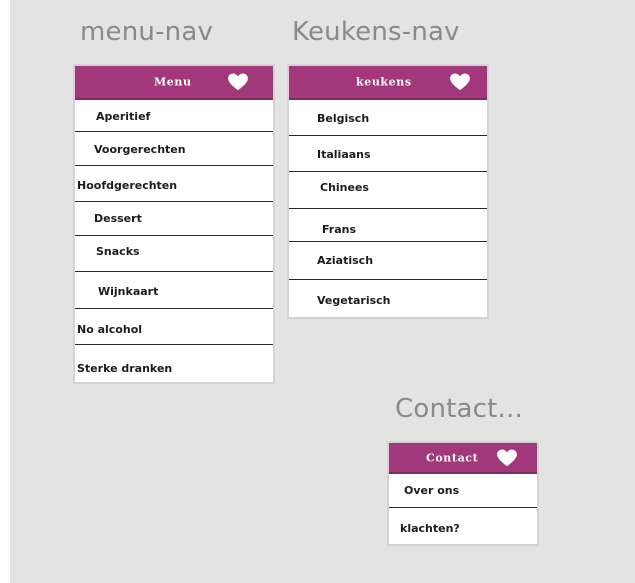 This screenshot has height=583, width=635. What do you see at coordinates (175, 329) in the screenshot?
I see `menu-item-no-alcohol: No alcohol` at bounding box center [175, 329].